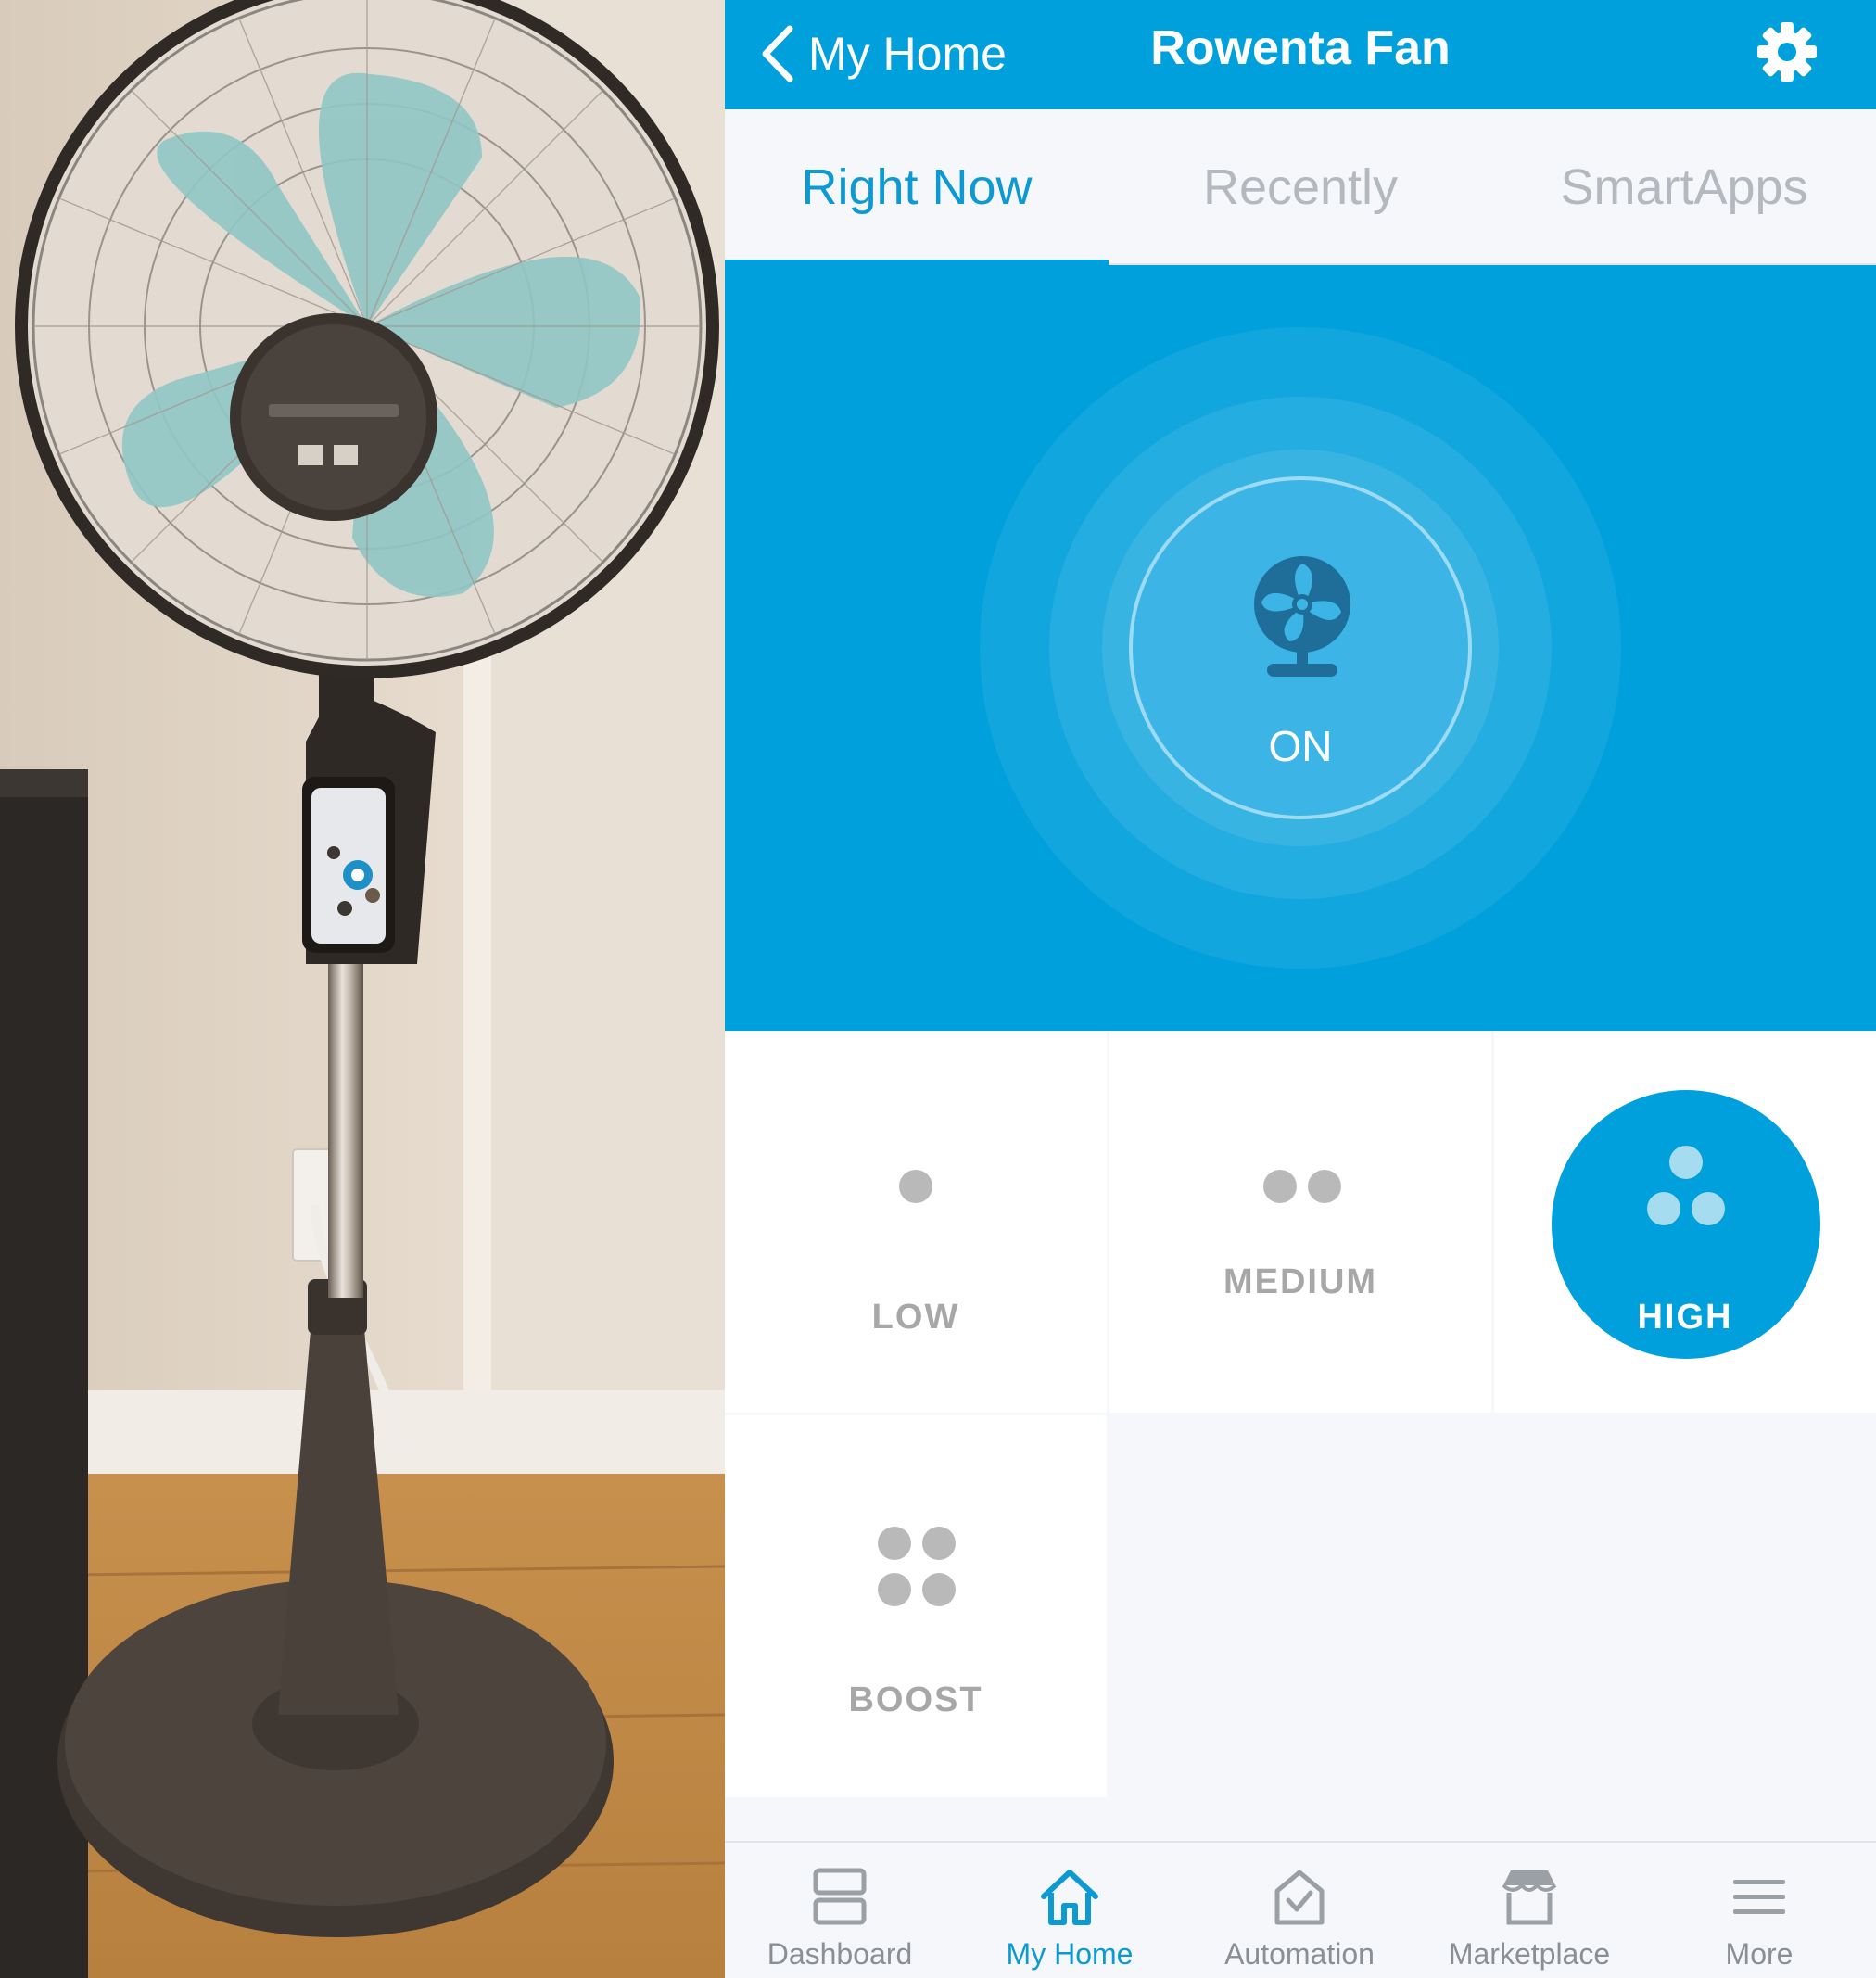  I want to click on fan-icon, so click(1302, 616).